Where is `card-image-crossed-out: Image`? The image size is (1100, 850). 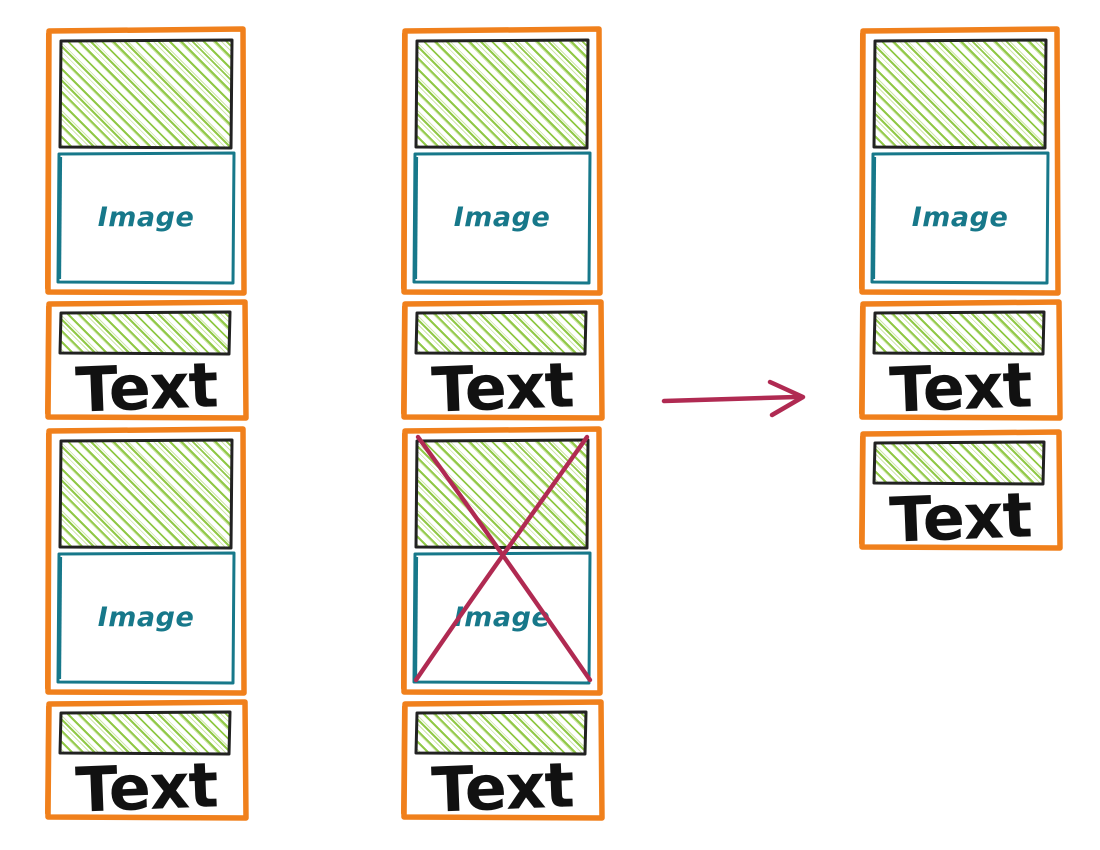
card-image-crossed-out: Image is located at coordinates (502, 561).